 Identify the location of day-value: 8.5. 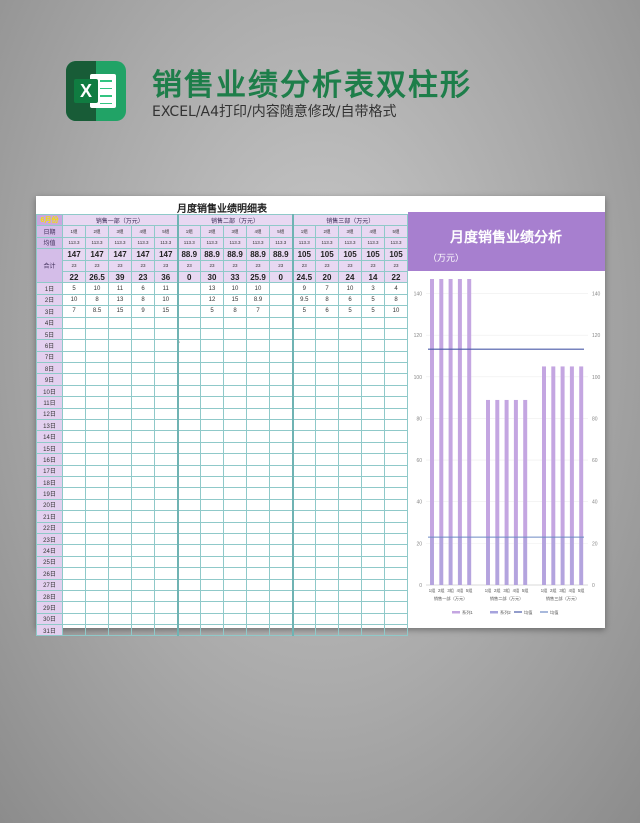
(97, 311).